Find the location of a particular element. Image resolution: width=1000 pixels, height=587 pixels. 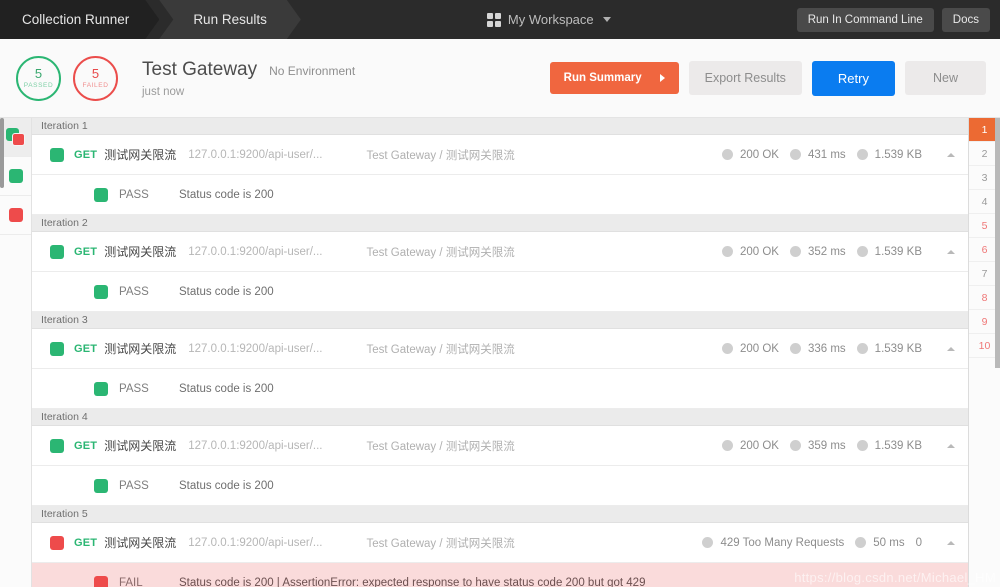

response-time: 359 ms is located at coordinates (826, 445).